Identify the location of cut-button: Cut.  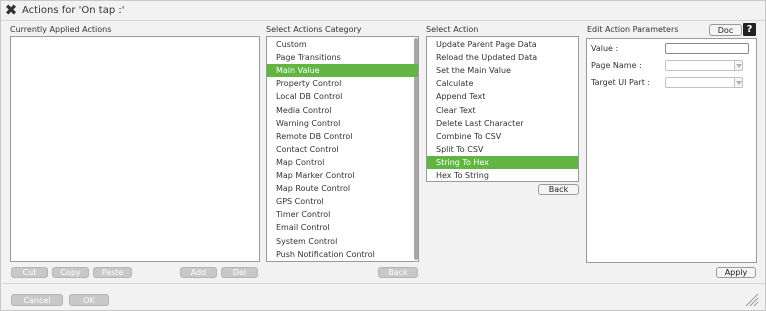
(29, 272).